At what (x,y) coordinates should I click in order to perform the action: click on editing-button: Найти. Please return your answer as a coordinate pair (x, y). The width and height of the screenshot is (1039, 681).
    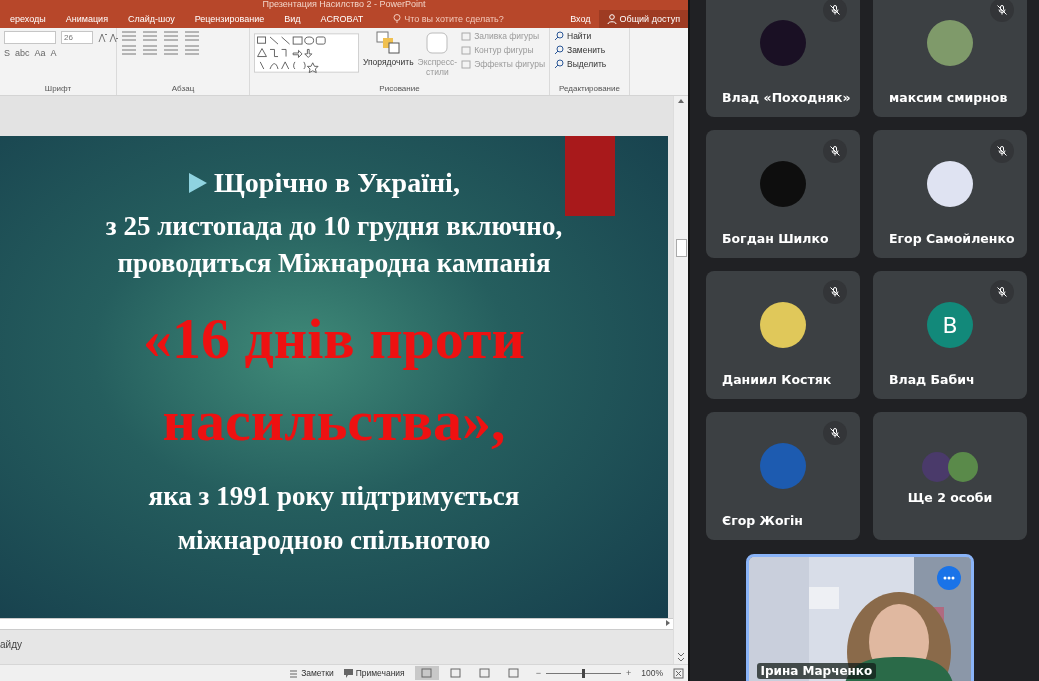
    Looking at the image, I should click on (580, 36).